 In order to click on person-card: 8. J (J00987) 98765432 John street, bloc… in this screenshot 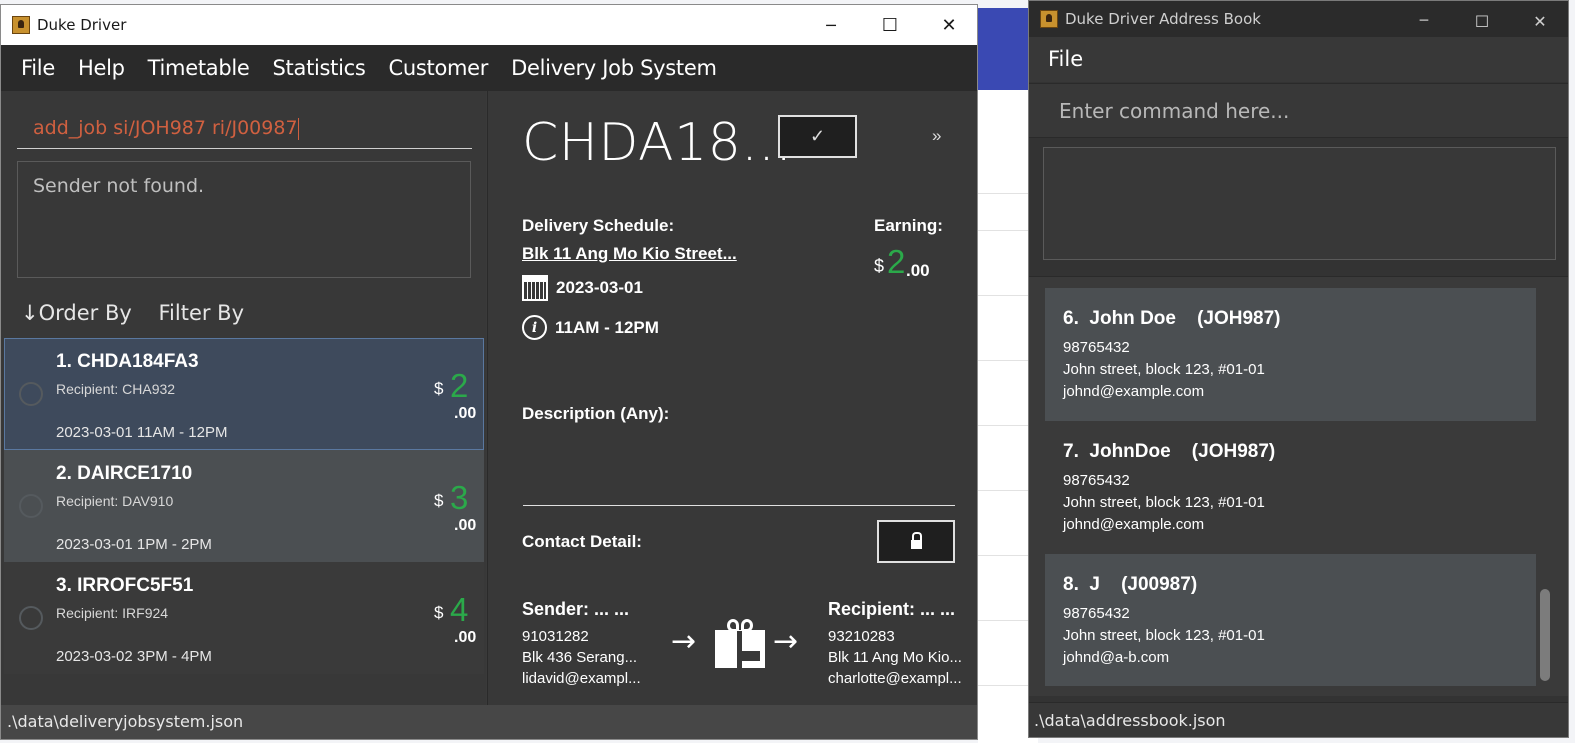, I will do `click(1290, 620)`.